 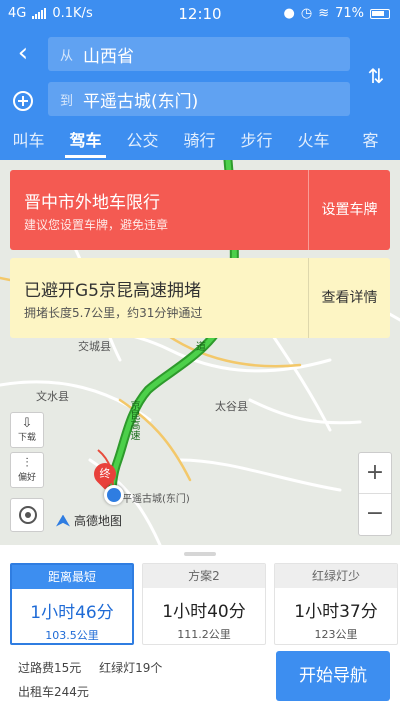 I want to click on status-right: ● ◷ ≋ 71%, so click(x=336, y=13).